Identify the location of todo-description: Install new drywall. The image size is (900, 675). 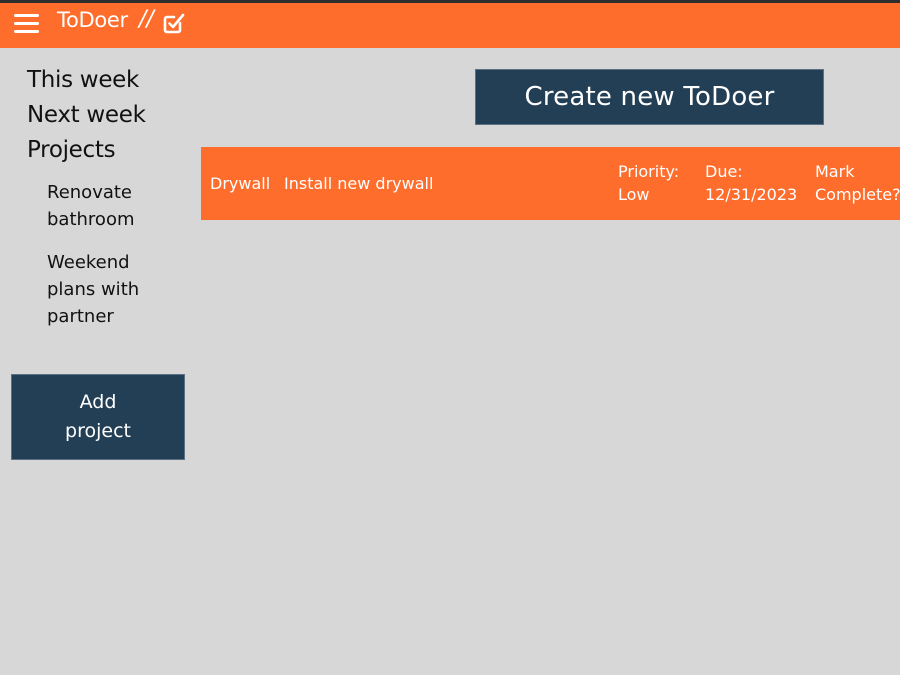
(359, 183).